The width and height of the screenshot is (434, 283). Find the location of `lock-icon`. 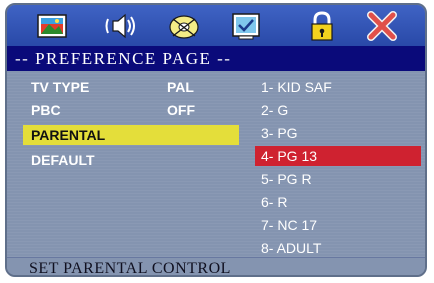

lock-icon is located at coordinates (322, 26).